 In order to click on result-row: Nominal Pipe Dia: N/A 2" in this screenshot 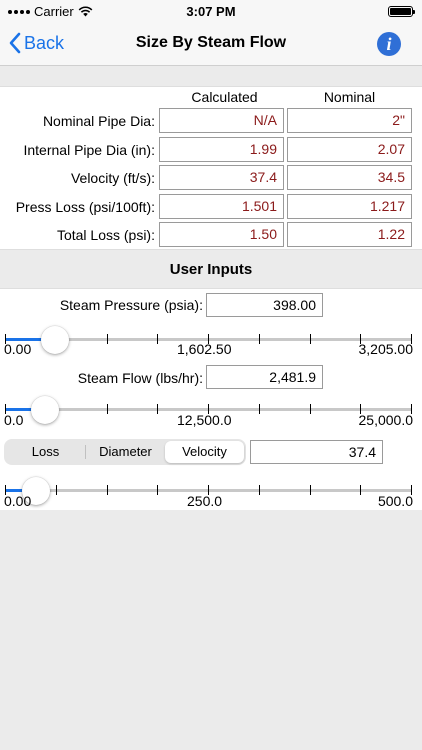, I will do `click(211, 121)`.